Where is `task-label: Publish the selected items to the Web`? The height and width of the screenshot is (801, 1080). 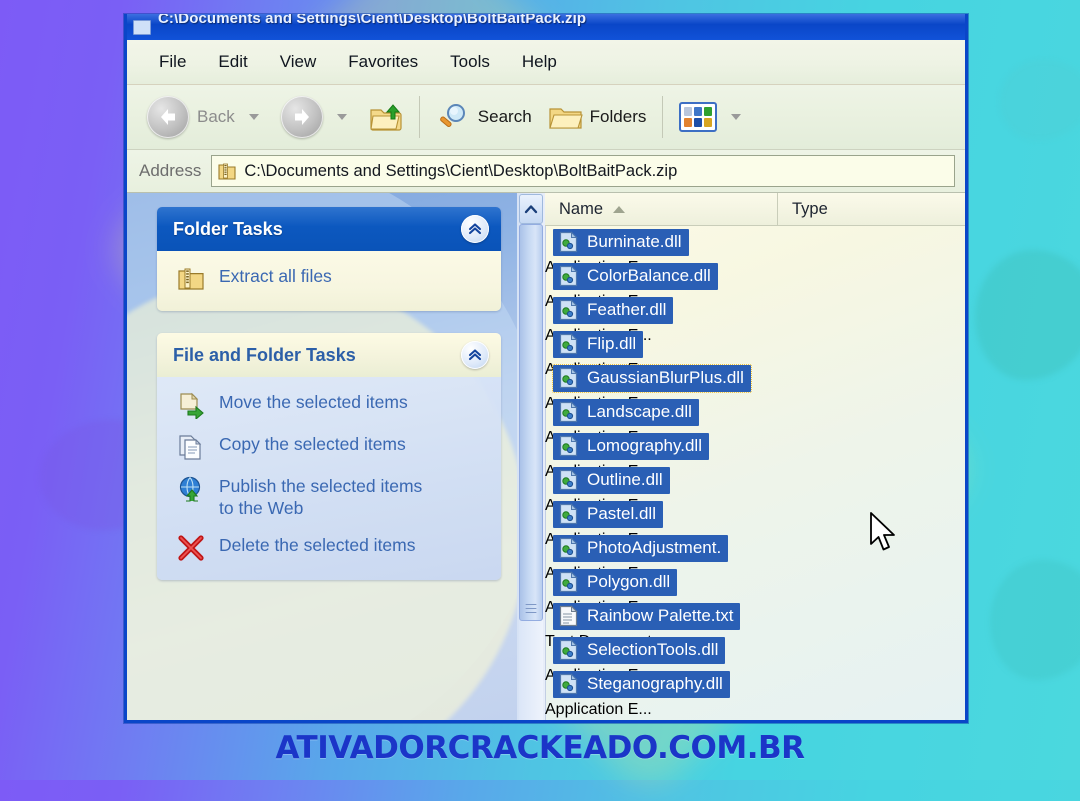
task-label: Publish the selected items to the Web is located at coordinates (321, 497).